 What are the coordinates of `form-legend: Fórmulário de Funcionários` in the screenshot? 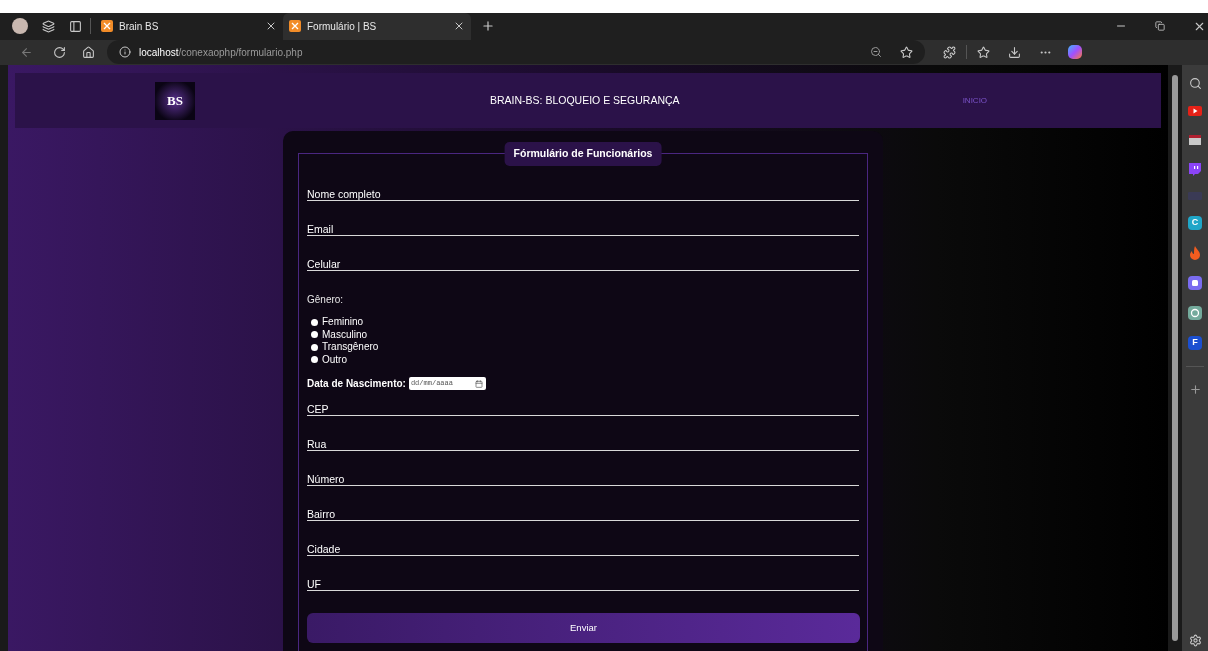 It's located at (583, 154).